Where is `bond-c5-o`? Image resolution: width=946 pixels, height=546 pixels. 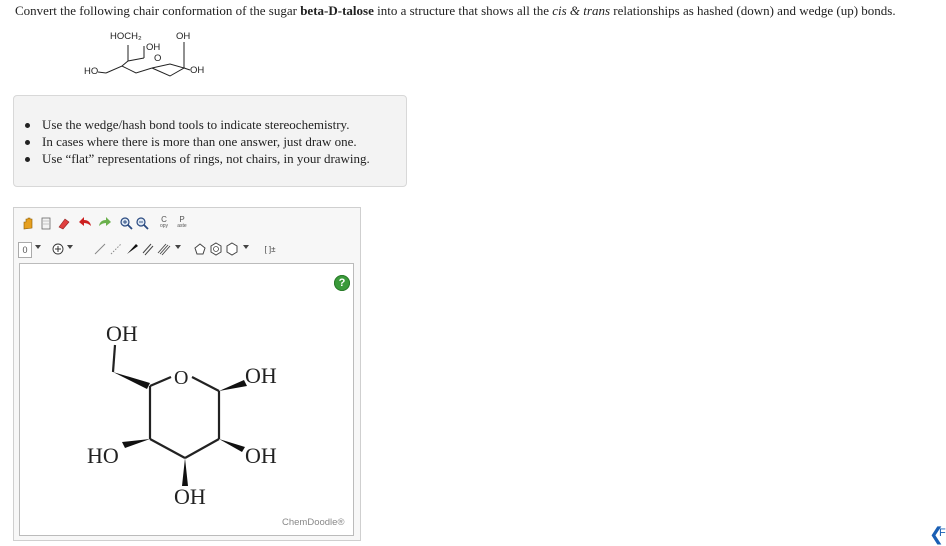
bond-c5-o is located at coordinates (160, 381).